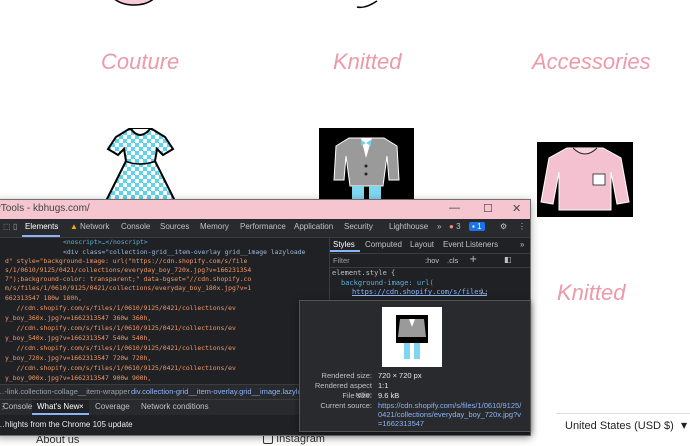  I want to click on tab-network: Network, so click(94, 226).